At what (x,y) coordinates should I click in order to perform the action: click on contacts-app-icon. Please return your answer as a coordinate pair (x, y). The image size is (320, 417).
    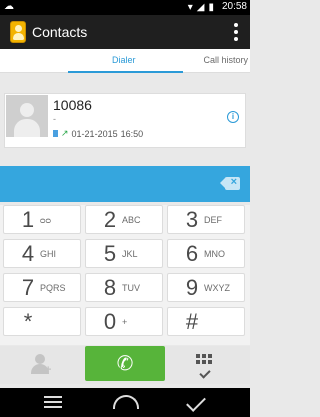
    Looking at the image, I should click on (18, 32).